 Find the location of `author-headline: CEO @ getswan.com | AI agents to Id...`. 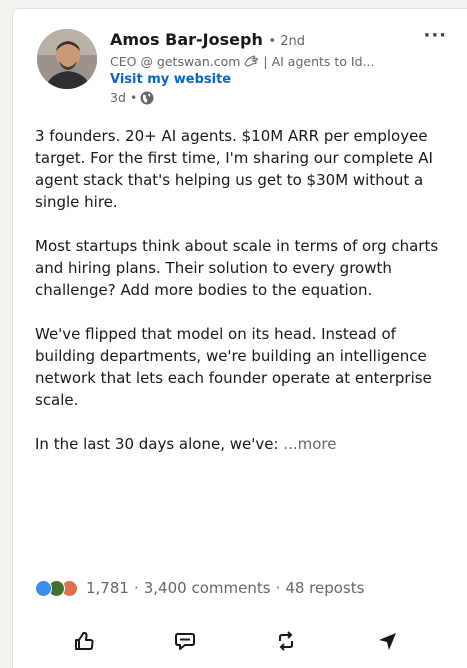

author-headline: CEO @ getswan.com | AI agents to Id... is located at coordinates (260, 62).